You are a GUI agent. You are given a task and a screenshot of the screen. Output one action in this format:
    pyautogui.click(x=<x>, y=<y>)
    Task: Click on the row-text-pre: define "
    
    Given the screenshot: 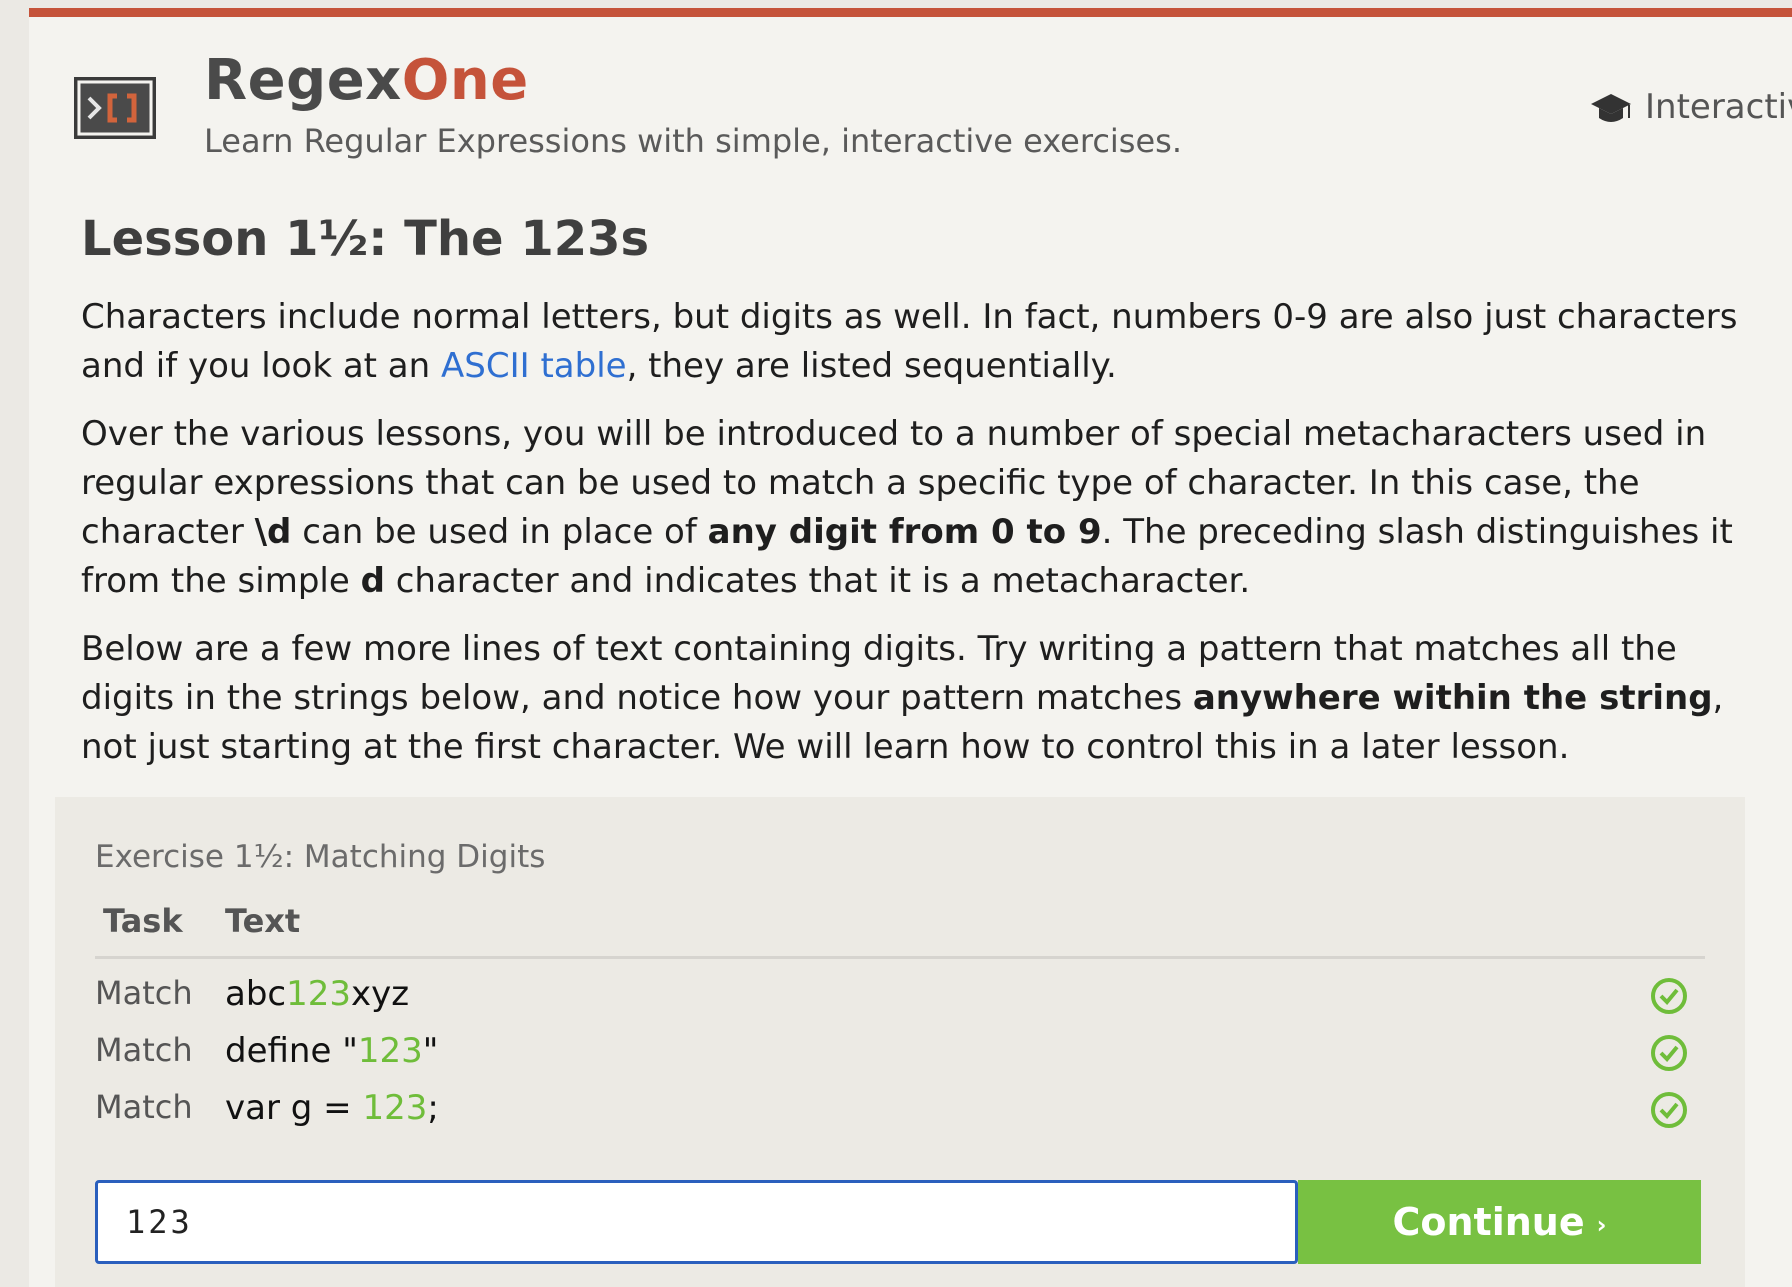 What is the action you would take?
    pyautogui.click(x=291, y=1051)
    